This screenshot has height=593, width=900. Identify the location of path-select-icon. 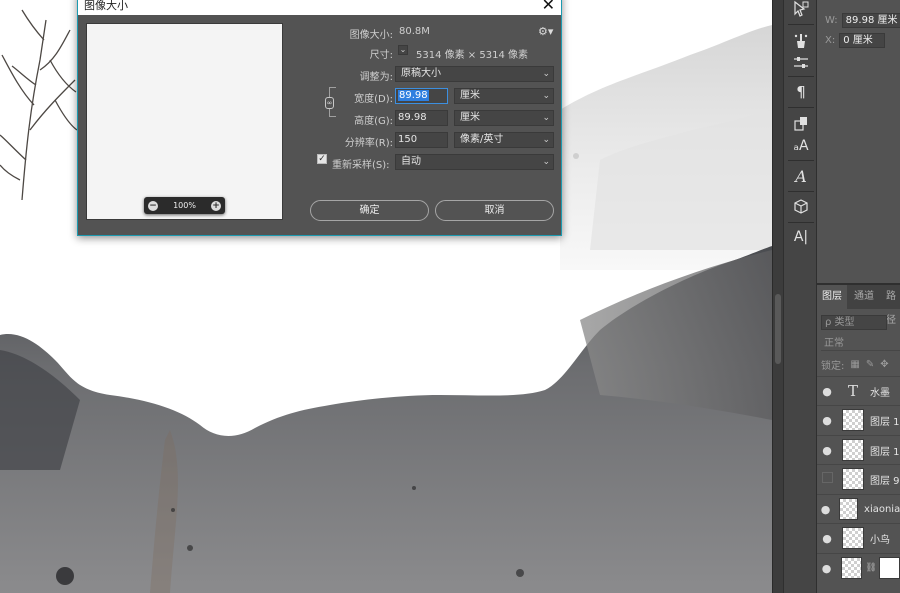
(801, 11).